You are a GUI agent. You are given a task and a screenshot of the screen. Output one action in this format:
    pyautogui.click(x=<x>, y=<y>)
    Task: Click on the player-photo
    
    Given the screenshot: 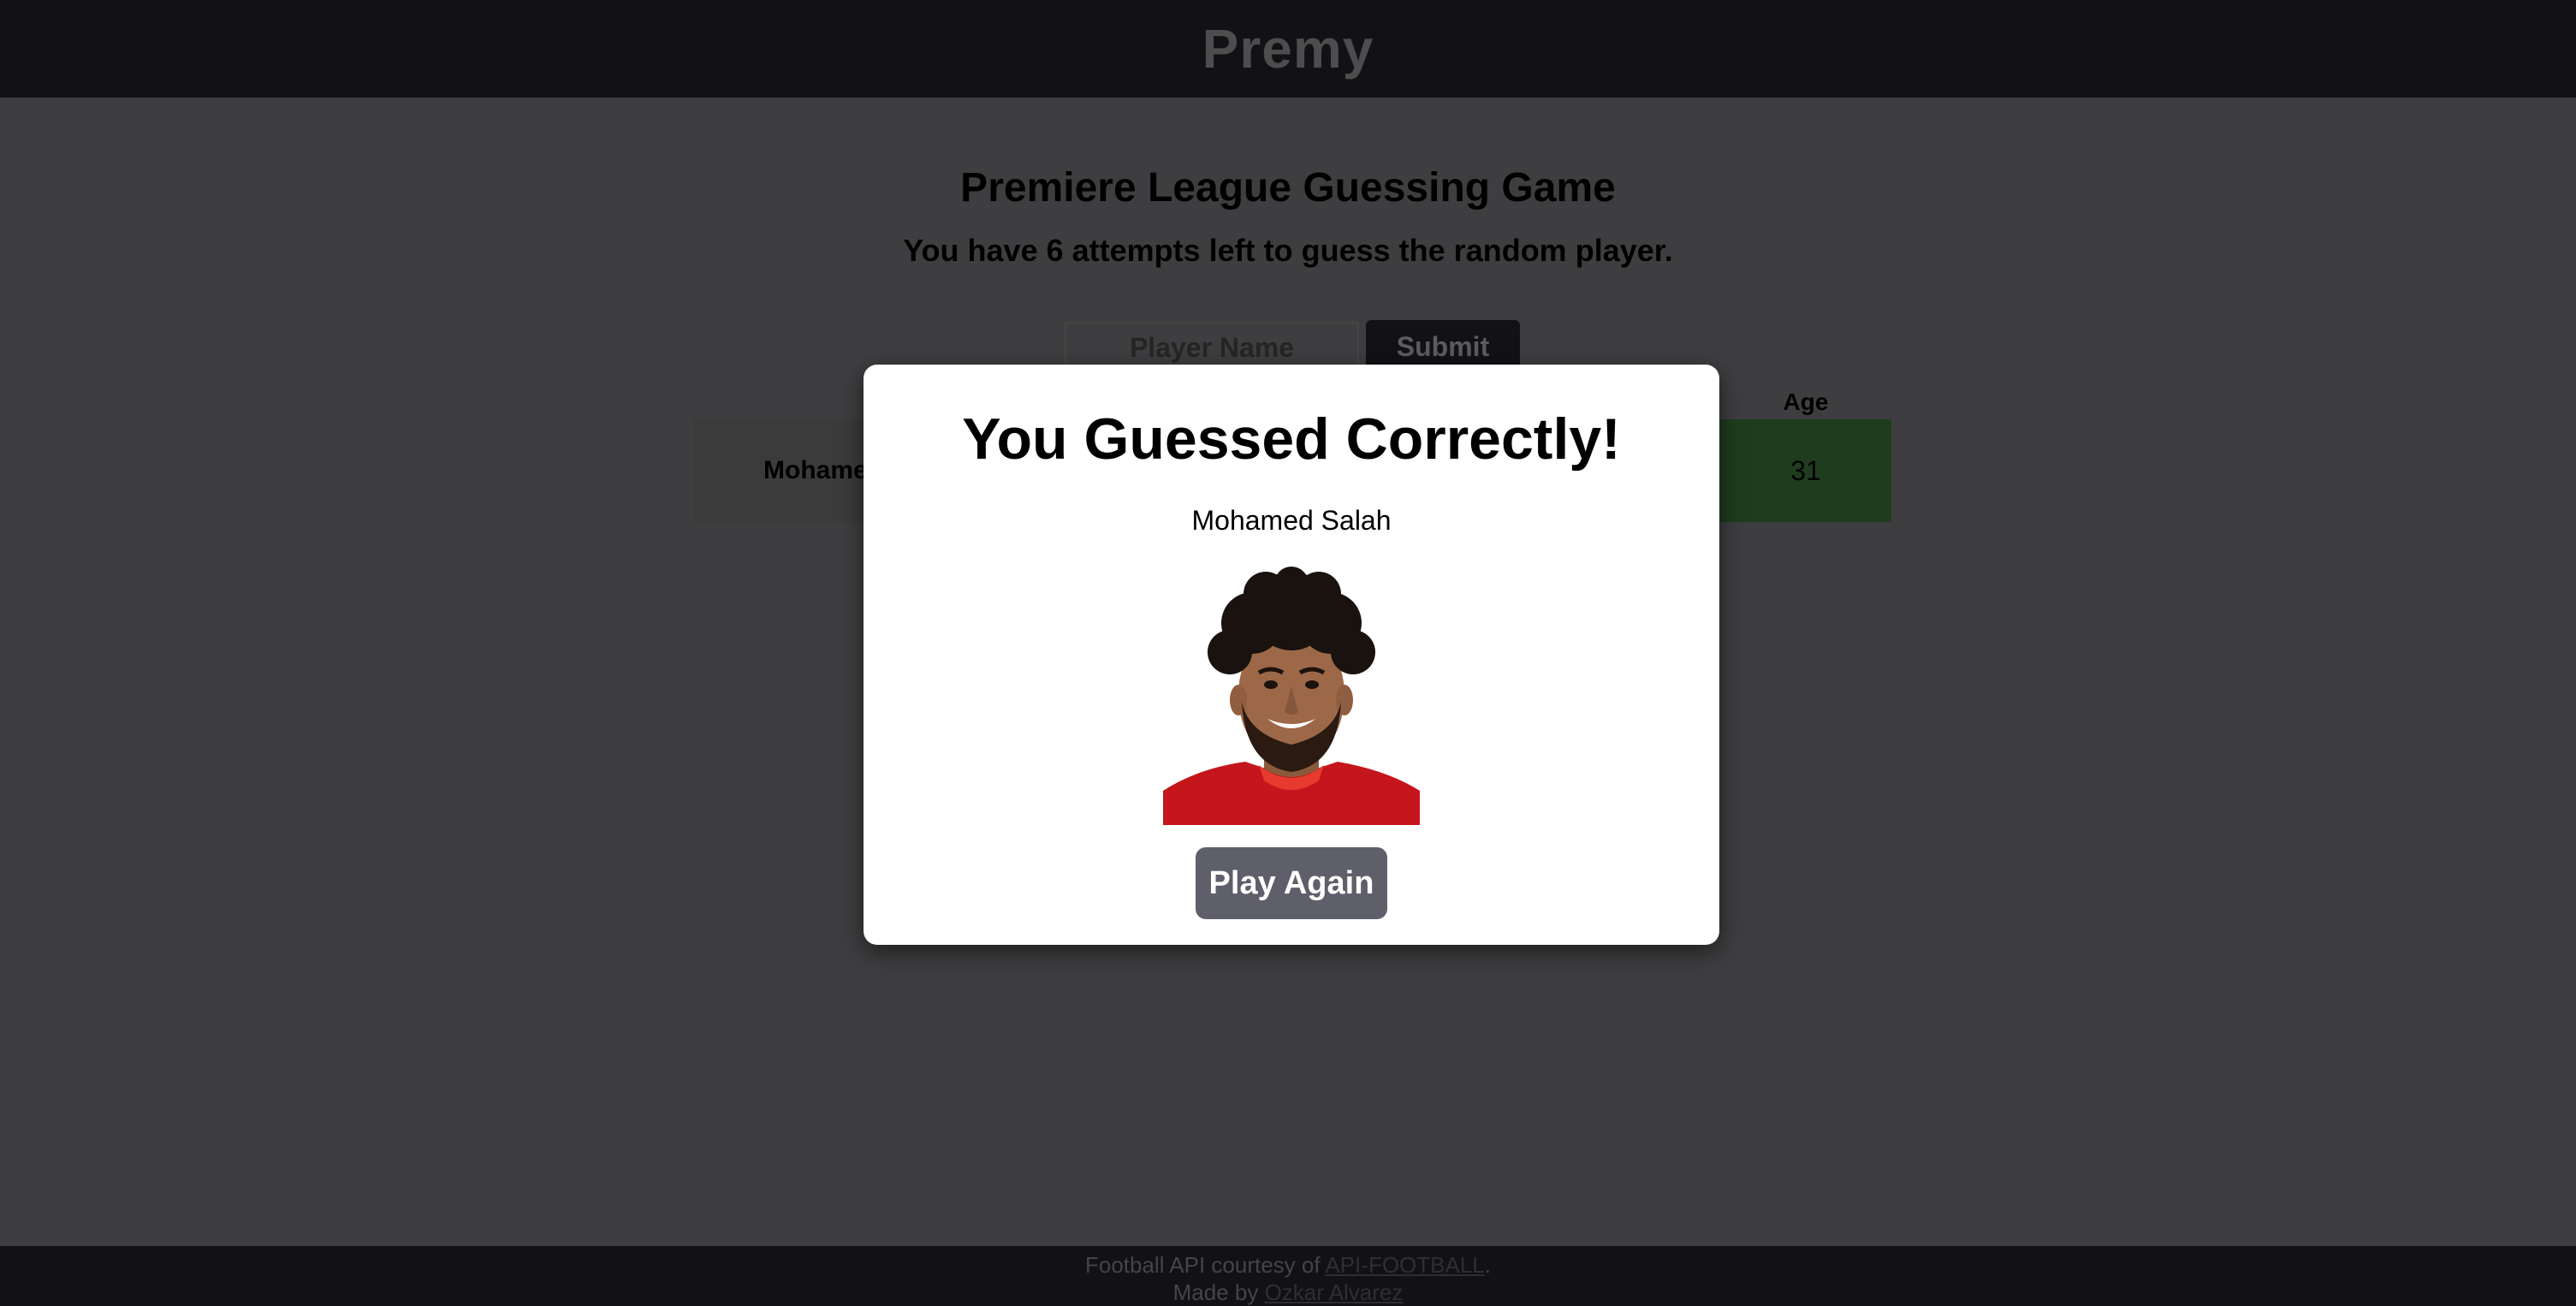 What is the action you would take?
    pyautogui.click(x=1291, y=696)
    